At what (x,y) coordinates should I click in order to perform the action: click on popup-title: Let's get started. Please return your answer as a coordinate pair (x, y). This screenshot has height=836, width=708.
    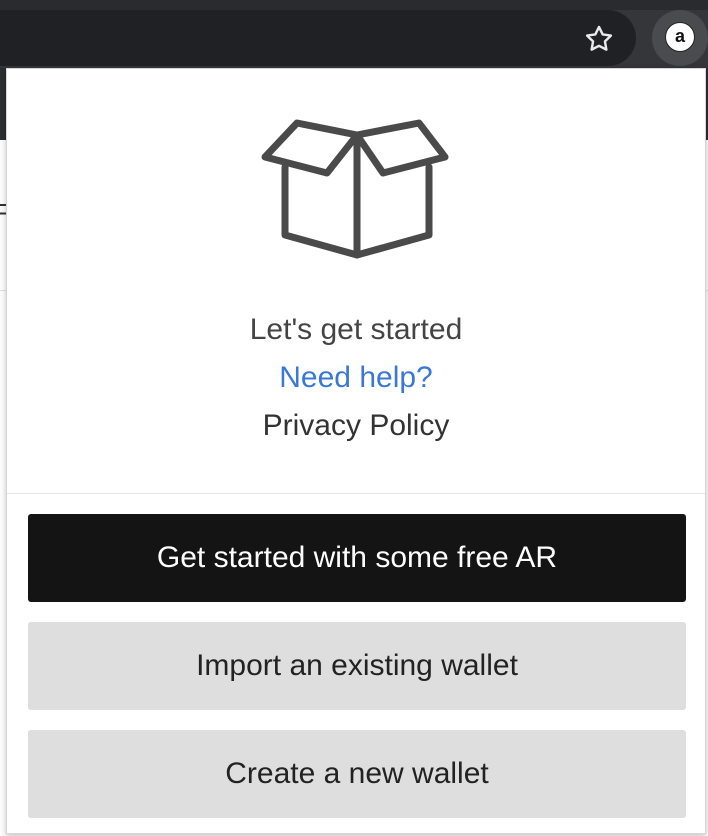
    Looking at the image, I should click on (356, 329).